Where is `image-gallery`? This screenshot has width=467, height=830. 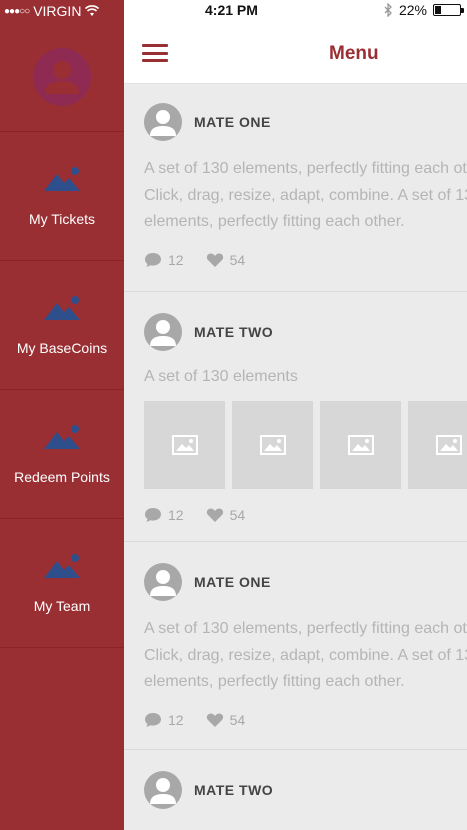
image-gallery is located at coordinates (305, 444).